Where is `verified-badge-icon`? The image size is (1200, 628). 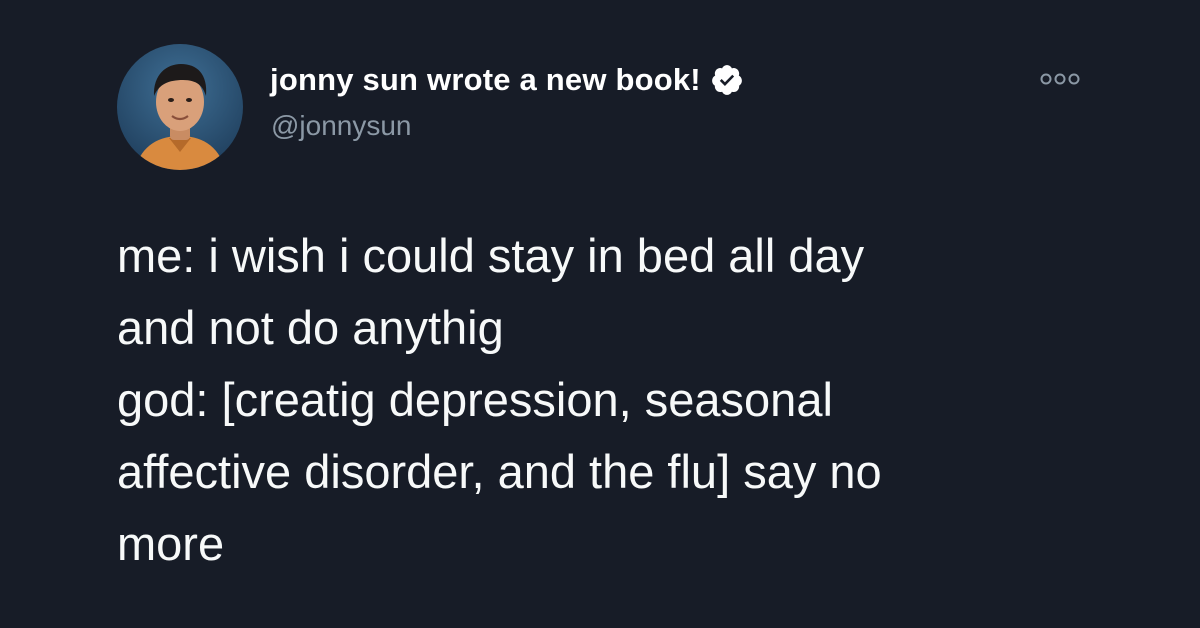
verified-badge-icon is located at coordinates (727, 80).